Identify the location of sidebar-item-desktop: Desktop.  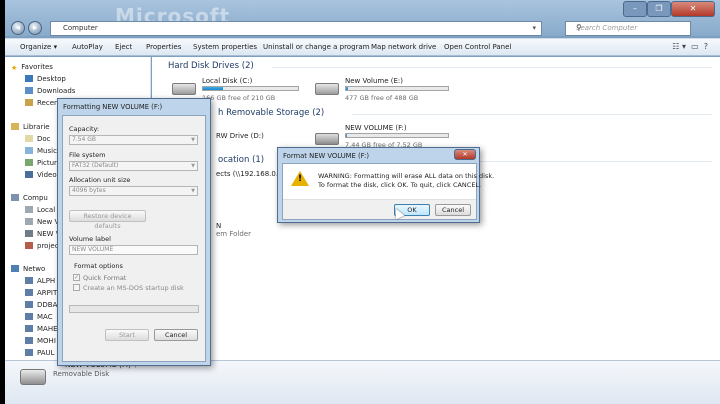
(45, 79).